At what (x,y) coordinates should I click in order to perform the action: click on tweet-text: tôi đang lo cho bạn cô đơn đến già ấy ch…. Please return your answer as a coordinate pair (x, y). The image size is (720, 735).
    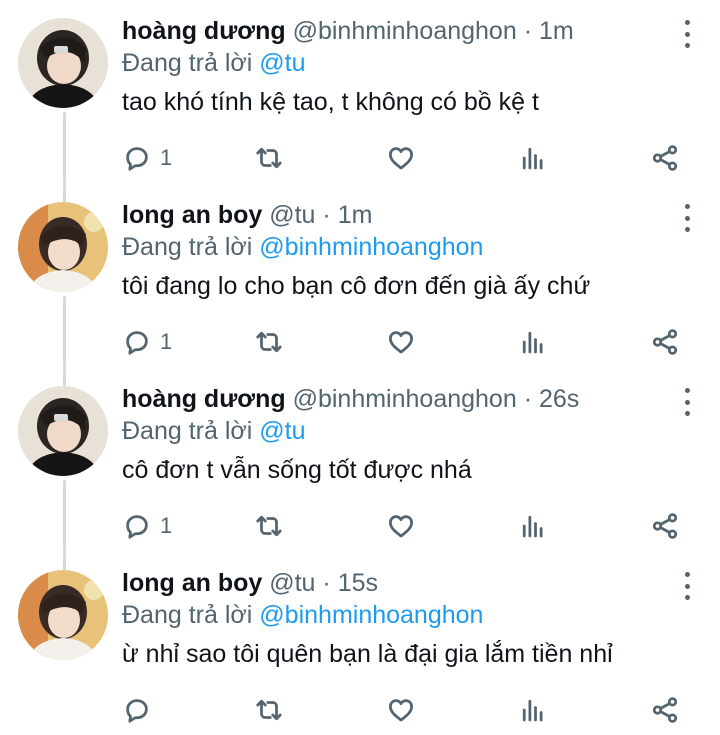
    Looking at the image, I should click on (356, 286).